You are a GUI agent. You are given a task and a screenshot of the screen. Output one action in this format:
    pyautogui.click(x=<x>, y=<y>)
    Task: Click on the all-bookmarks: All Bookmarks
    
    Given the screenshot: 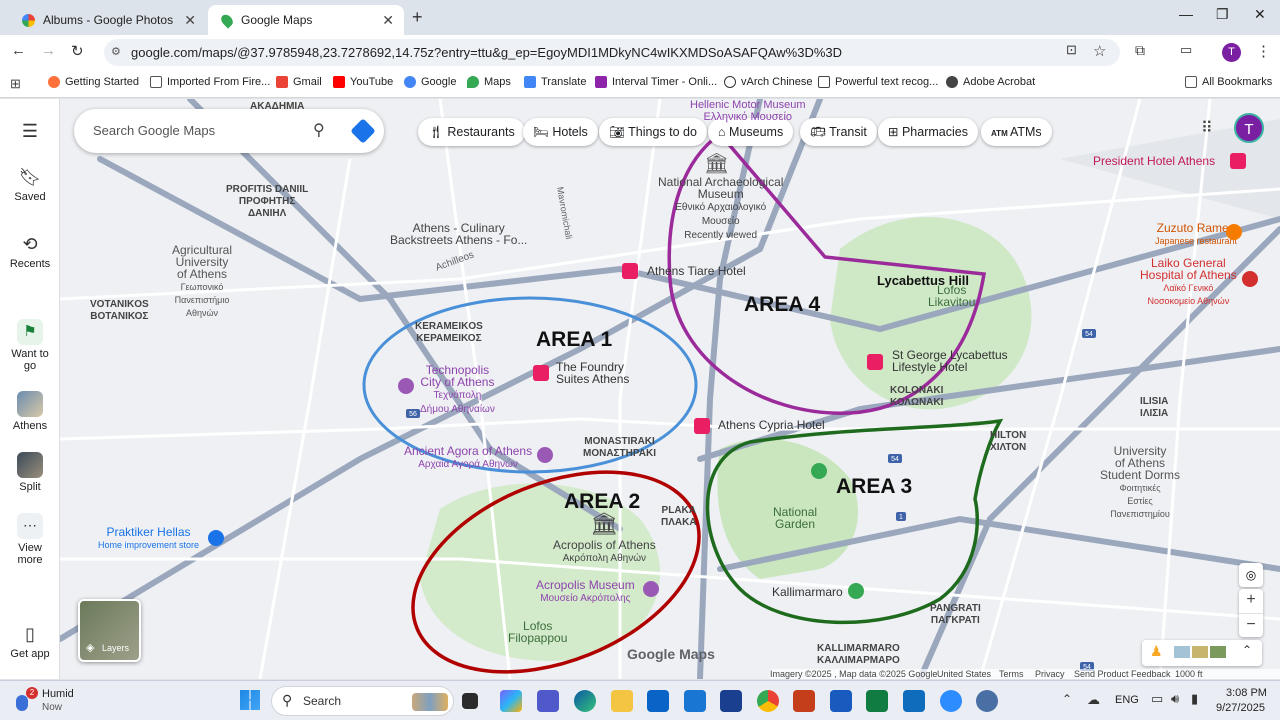 What is the action you would take?
    pyautogui.click(x=1228, y=82)
    